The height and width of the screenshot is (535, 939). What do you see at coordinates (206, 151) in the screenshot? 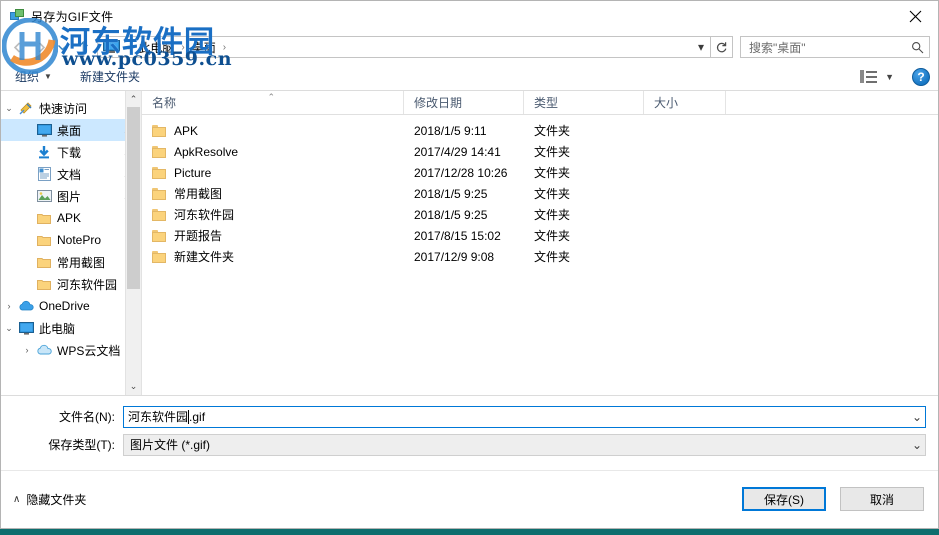
I see `file-name: ApkResolve` at bounding box center [206, 151].